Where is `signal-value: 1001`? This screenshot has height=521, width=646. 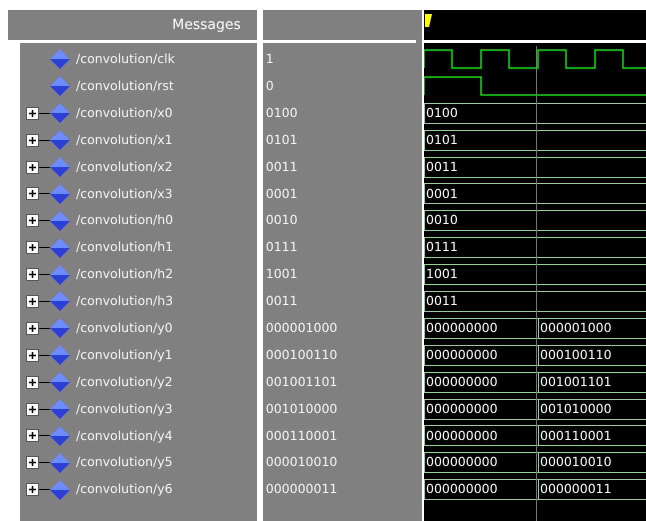
signal-value: 1001 is located at coordinates (281, 274).